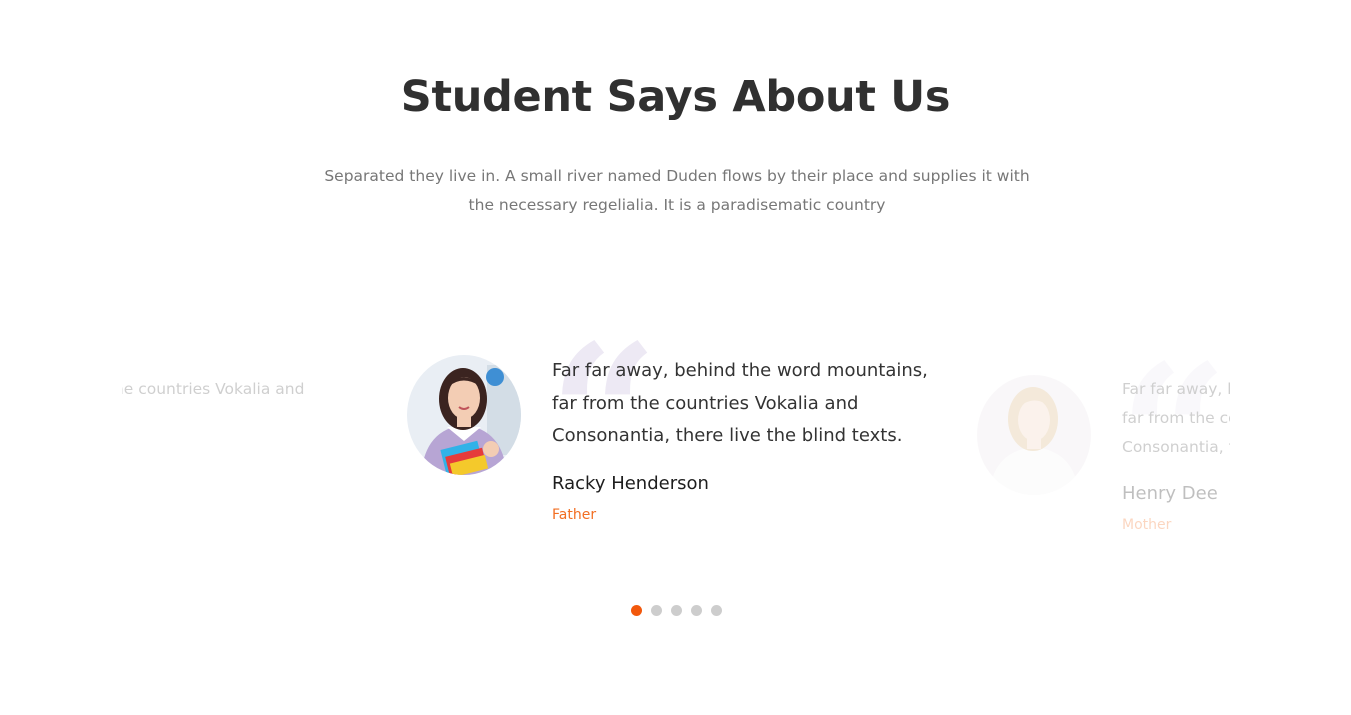 The height and width of the screenshot is (715, 1351). What do you see at coordinates (1147, 525) in the screenshot?
I see `testimonial-author-role: Mother` at bounding box center [1147, 525].